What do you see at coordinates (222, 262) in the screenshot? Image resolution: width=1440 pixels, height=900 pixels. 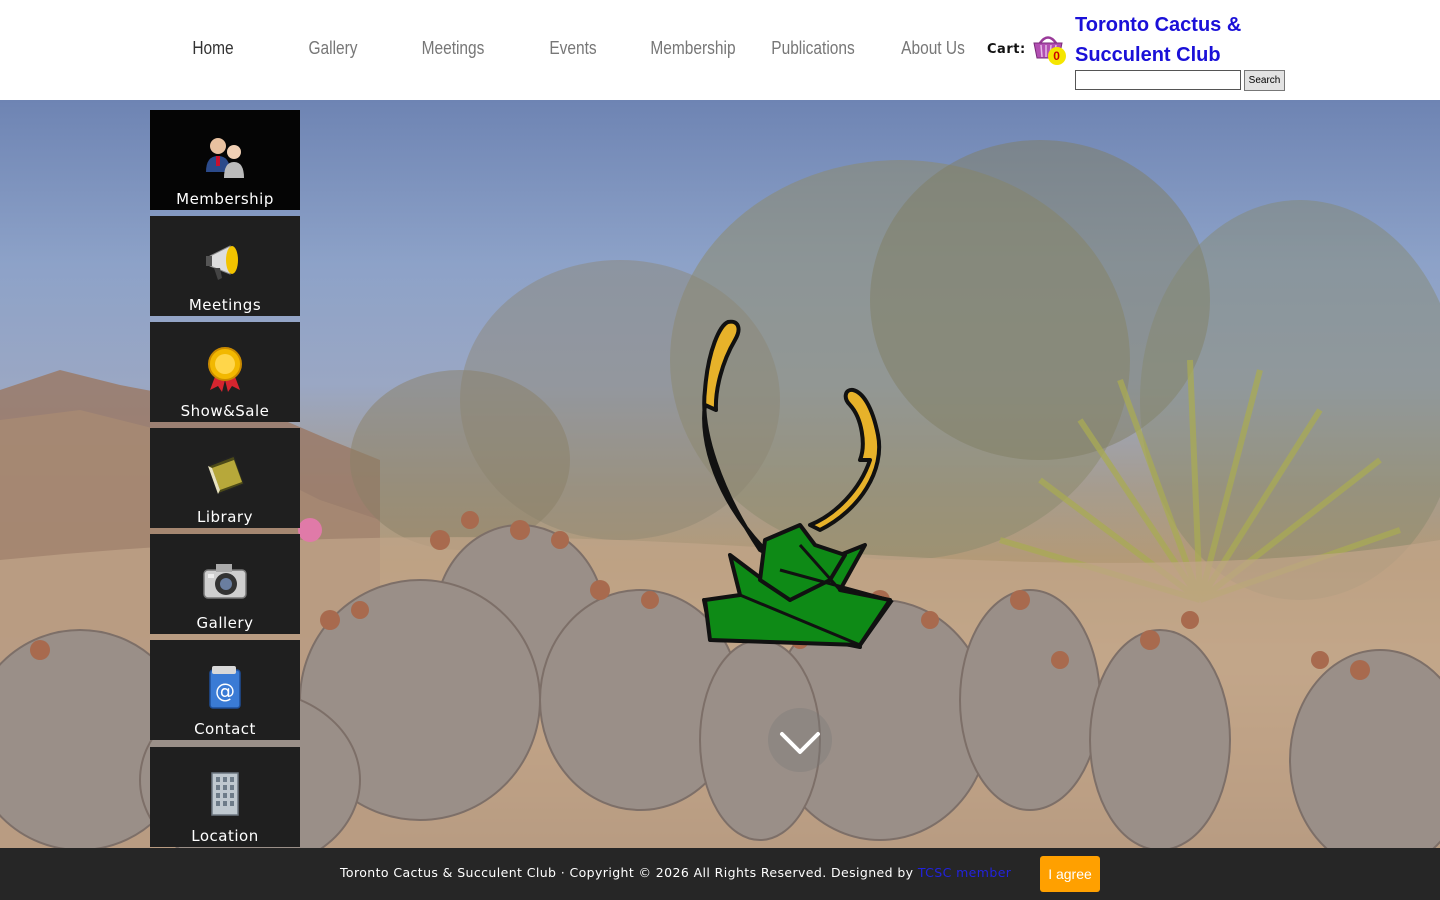 I see `megaphone-icon` at bounding box center [222, 262].